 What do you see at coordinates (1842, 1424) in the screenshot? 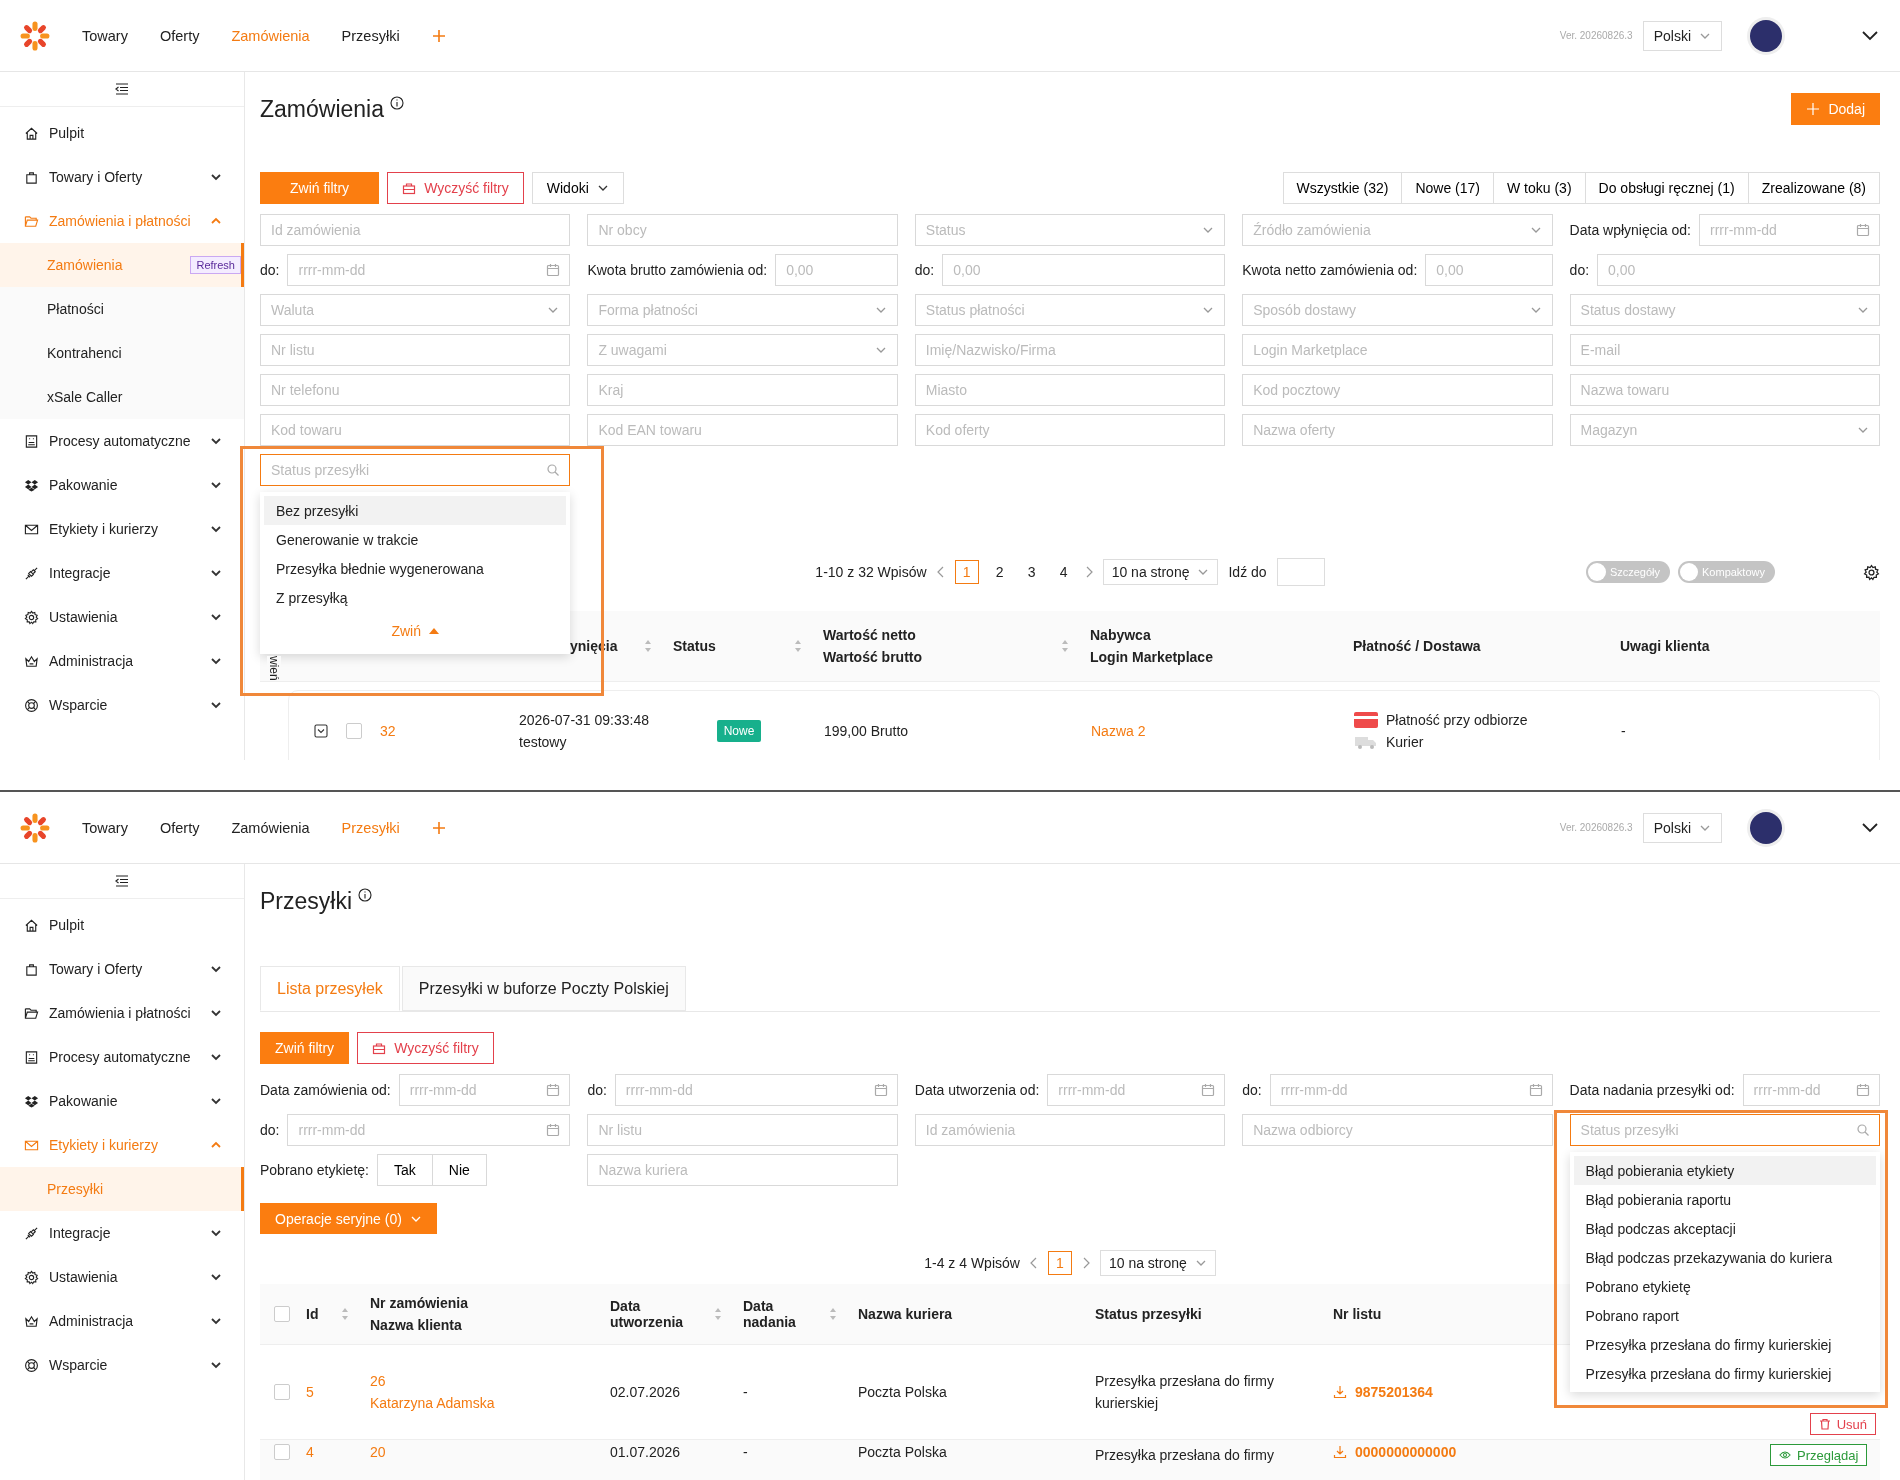
I see `delete-button: Usuń` at bounding box center [1842, 1424].